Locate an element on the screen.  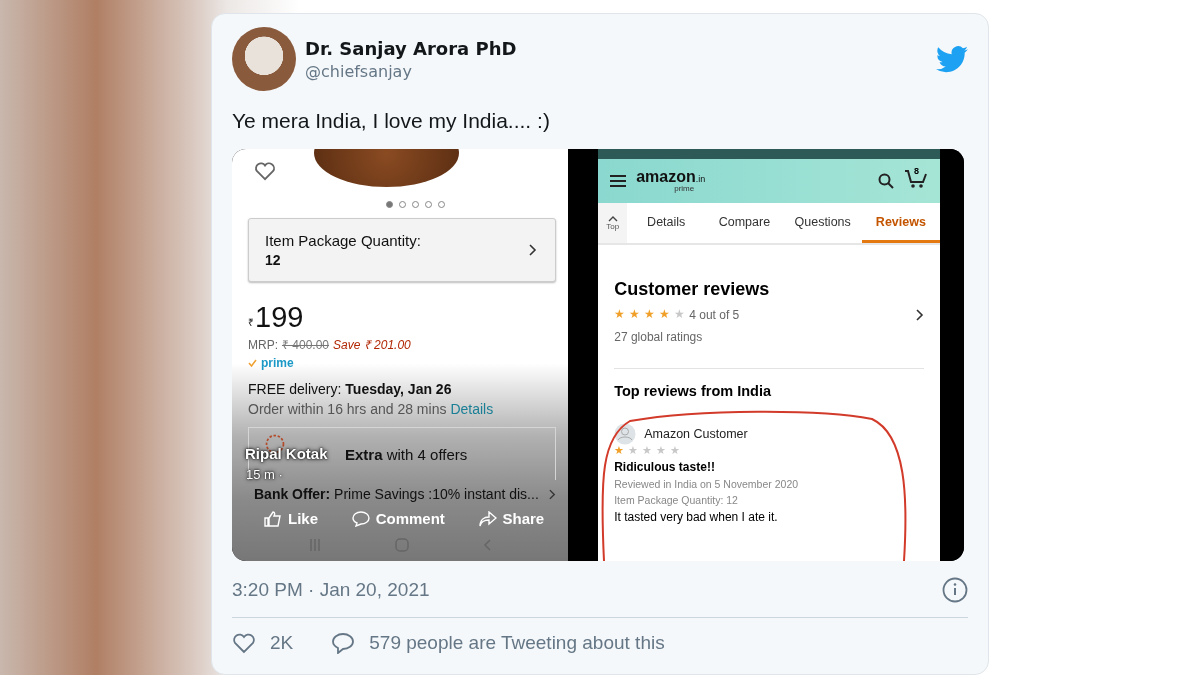
logo-domain: .in is located at coordinates (700, 179).